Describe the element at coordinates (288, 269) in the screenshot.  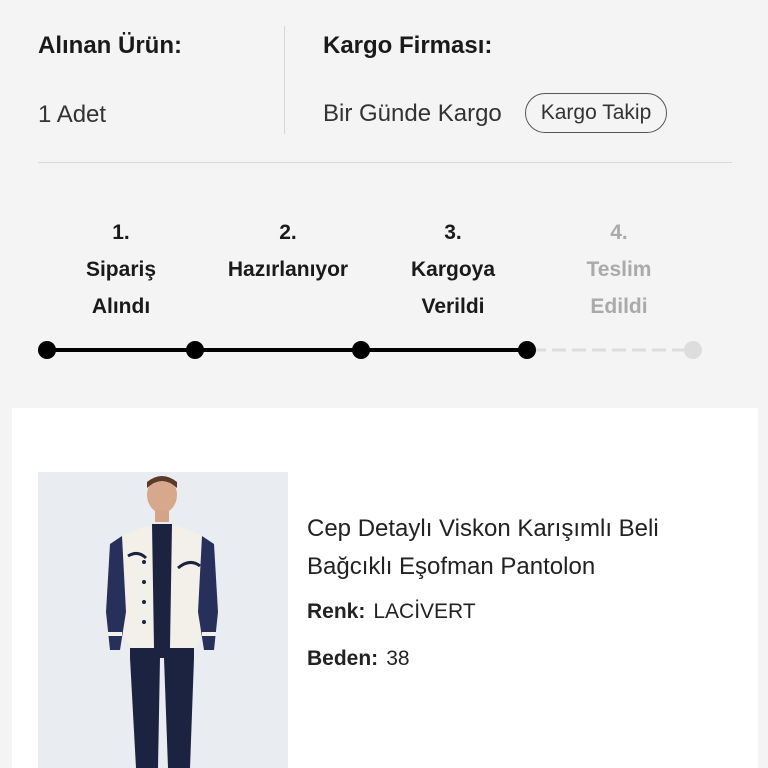
I see `step-label: Hazırlanıyor` at that location.